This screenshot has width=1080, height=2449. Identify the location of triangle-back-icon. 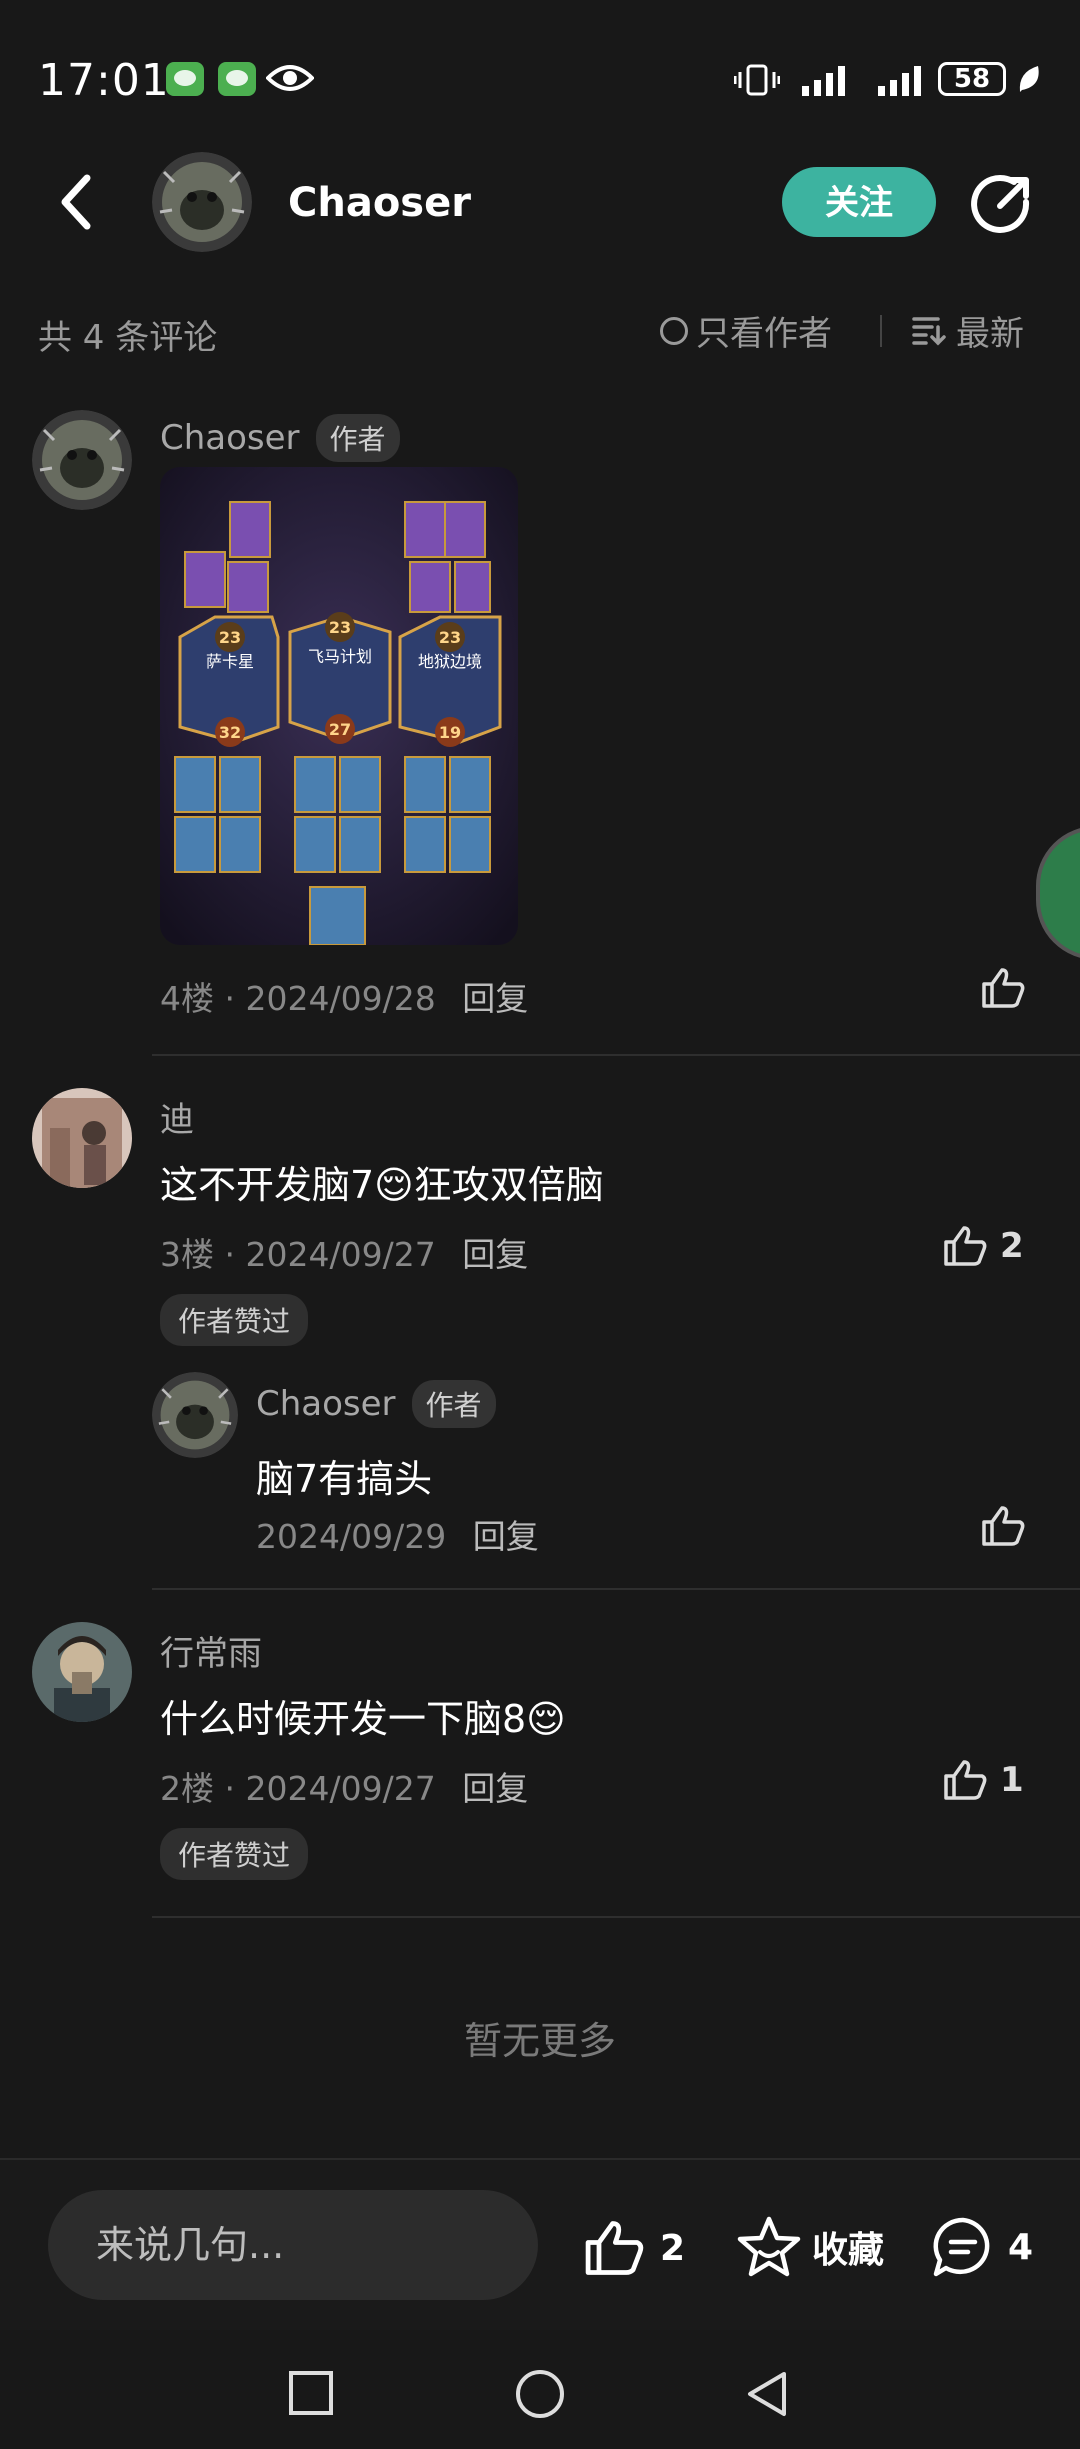
(767, 2394).